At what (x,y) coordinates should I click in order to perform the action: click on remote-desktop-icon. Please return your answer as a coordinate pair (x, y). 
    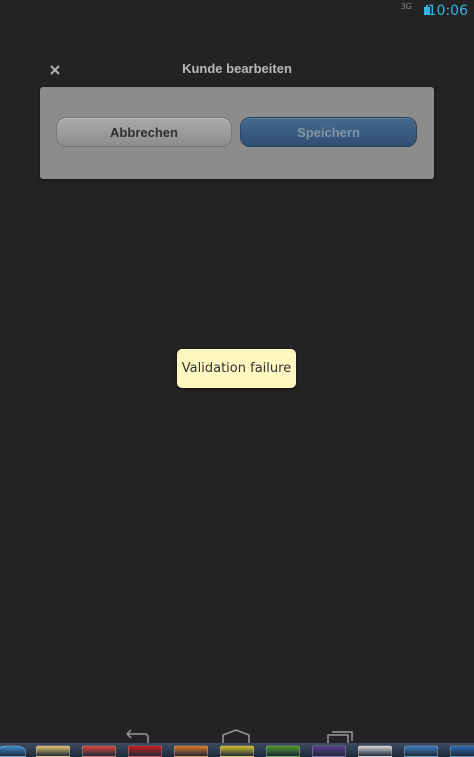
    Looking at the image, I should click on (421, 751).